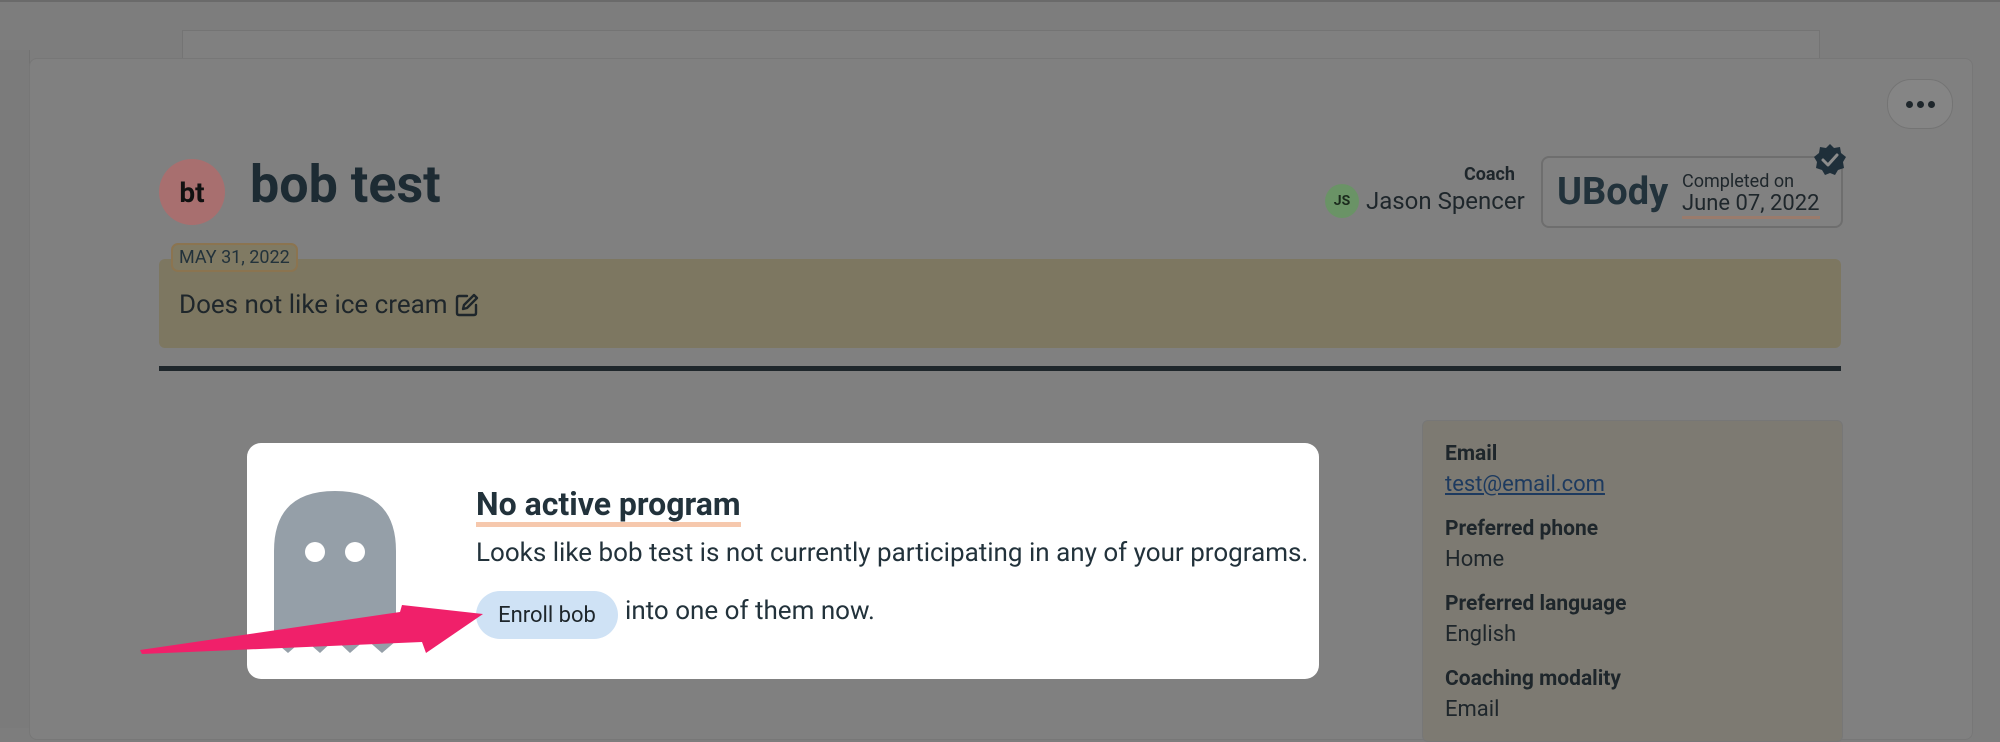 The image size is (2000, 742). Describe the element at coordinates (15, 389) in the screenshot. I see `left-panel-edge` at that location.